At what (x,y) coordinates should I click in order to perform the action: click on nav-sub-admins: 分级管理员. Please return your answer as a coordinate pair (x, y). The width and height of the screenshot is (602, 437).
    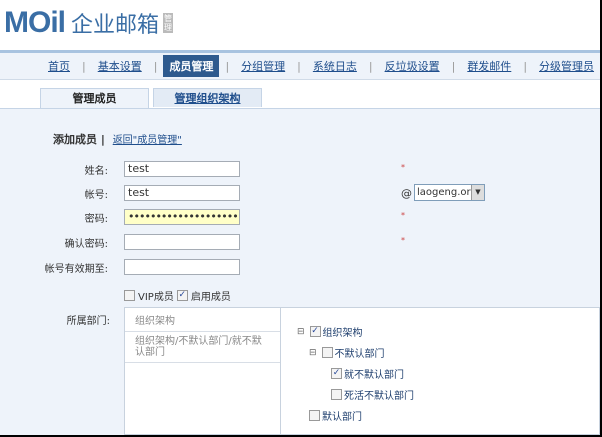
    Looking at the image, I should click on (566, 66).